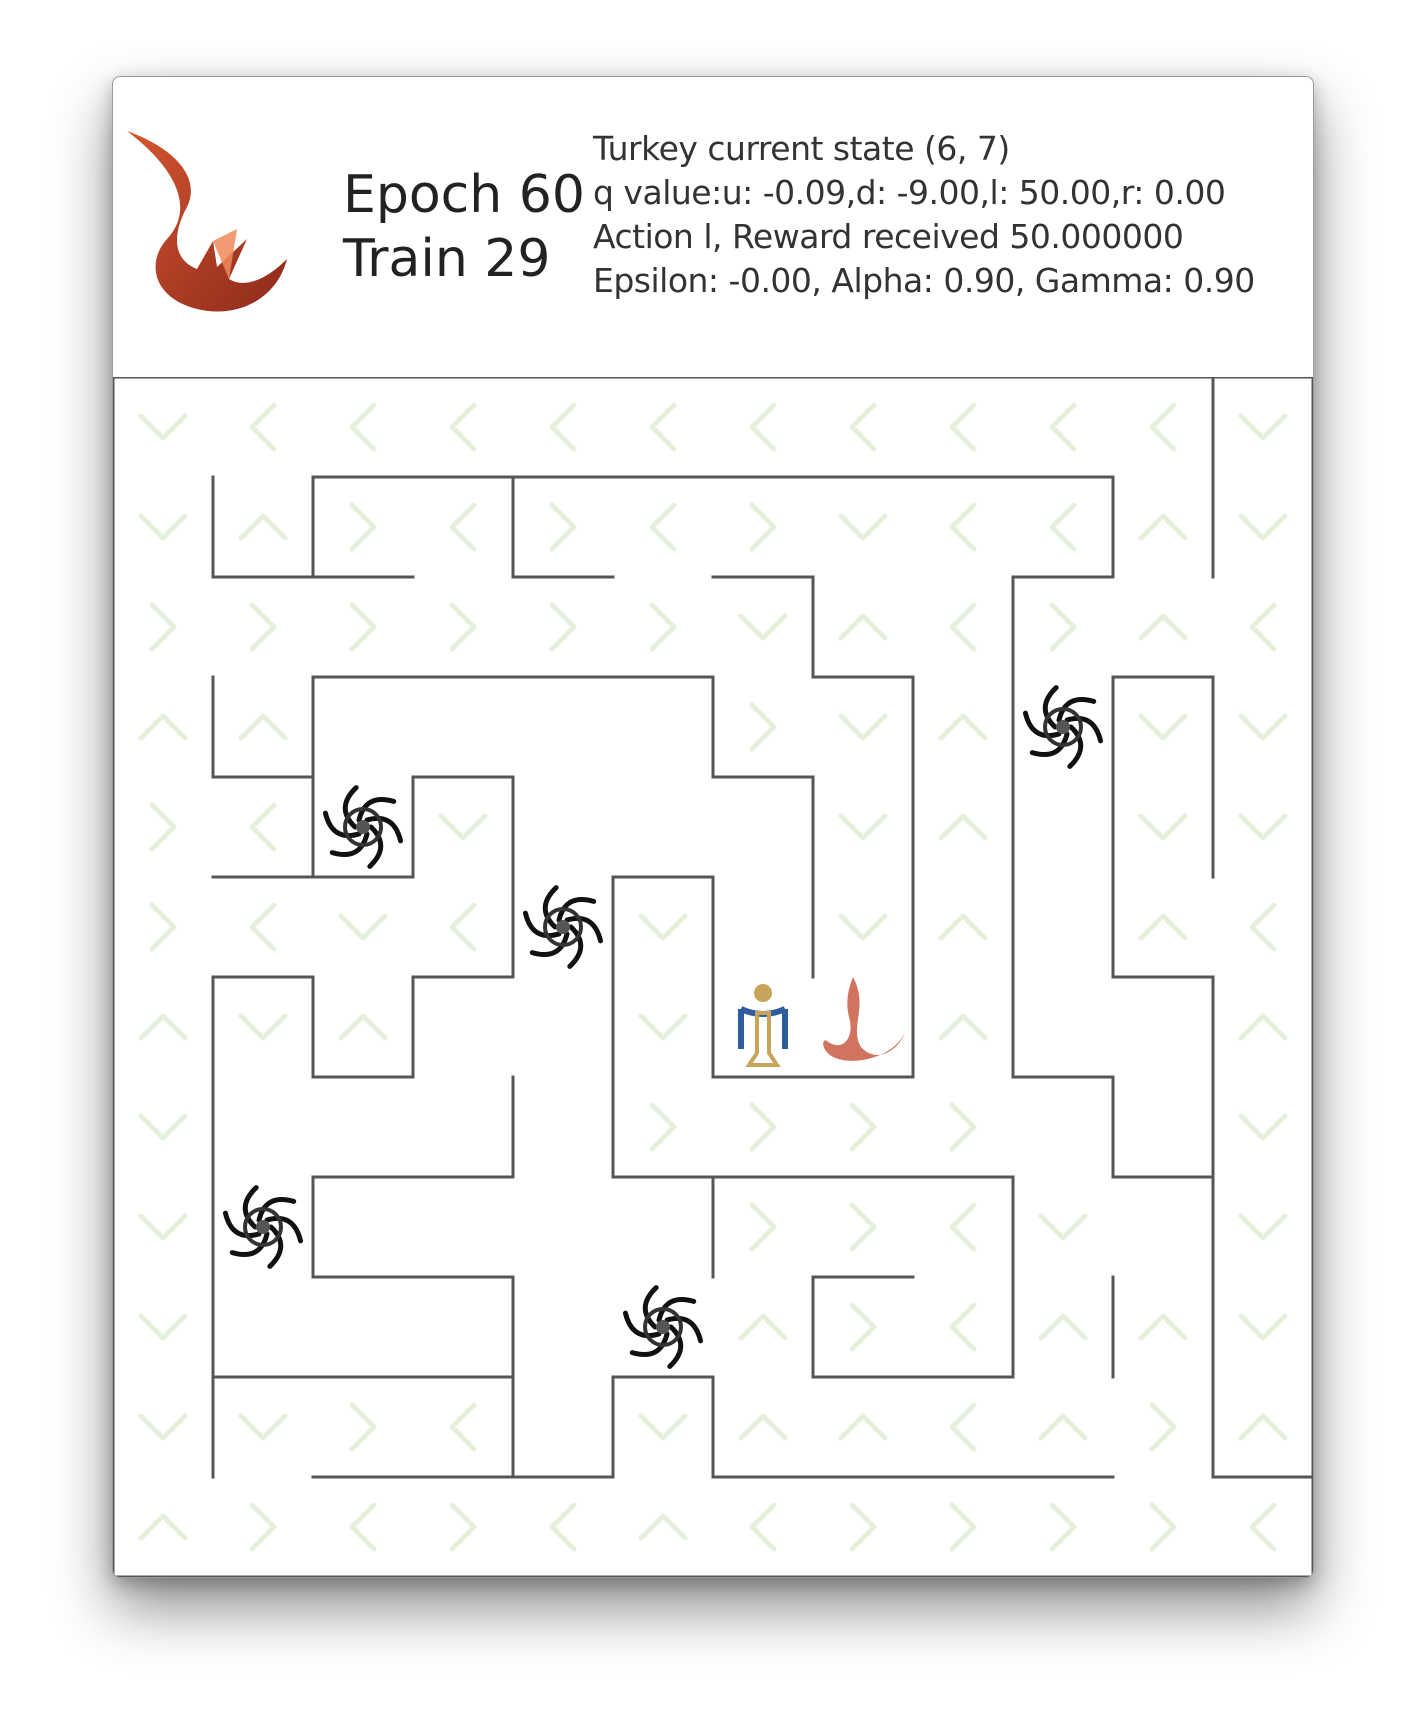 The image size is (1424, 1724). Describe the element at coordinates (763, 1025) in the screenshot. I see `turkey-agent-icon` at that location.